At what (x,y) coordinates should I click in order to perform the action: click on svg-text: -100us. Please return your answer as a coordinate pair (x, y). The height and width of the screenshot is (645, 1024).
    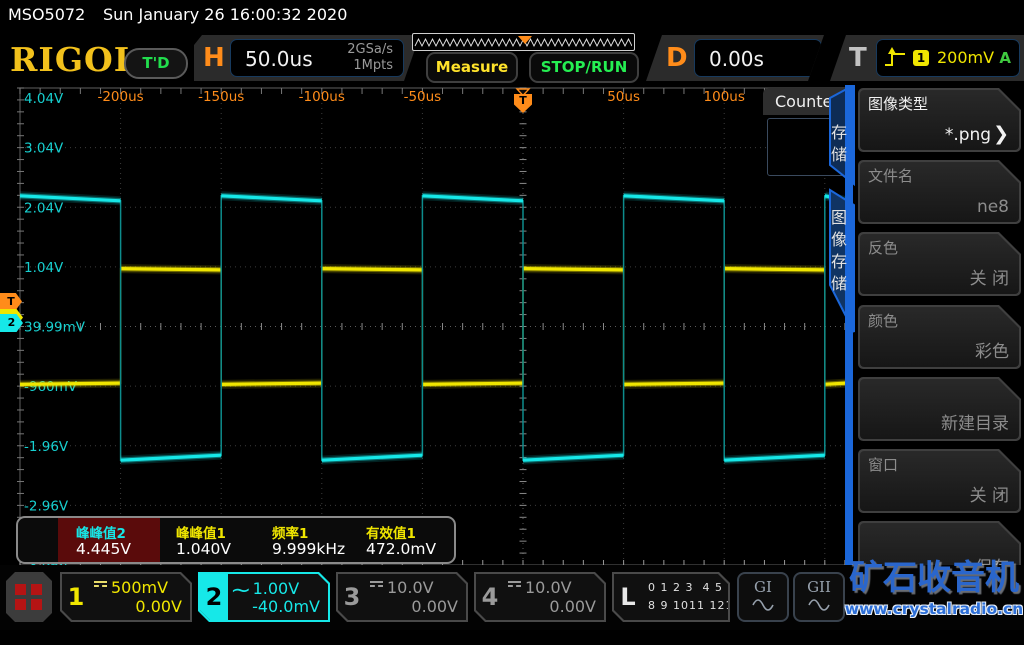
    Looking at the image, I should click on (322, 97).